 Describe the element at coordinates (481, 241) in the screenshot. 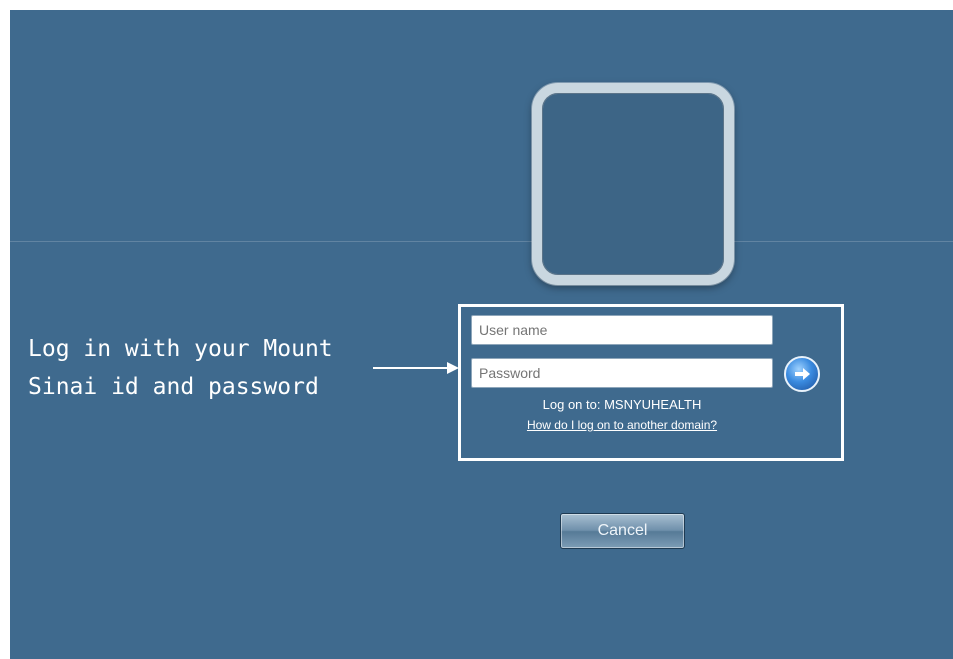

I see `background-horizon-line` at that location.